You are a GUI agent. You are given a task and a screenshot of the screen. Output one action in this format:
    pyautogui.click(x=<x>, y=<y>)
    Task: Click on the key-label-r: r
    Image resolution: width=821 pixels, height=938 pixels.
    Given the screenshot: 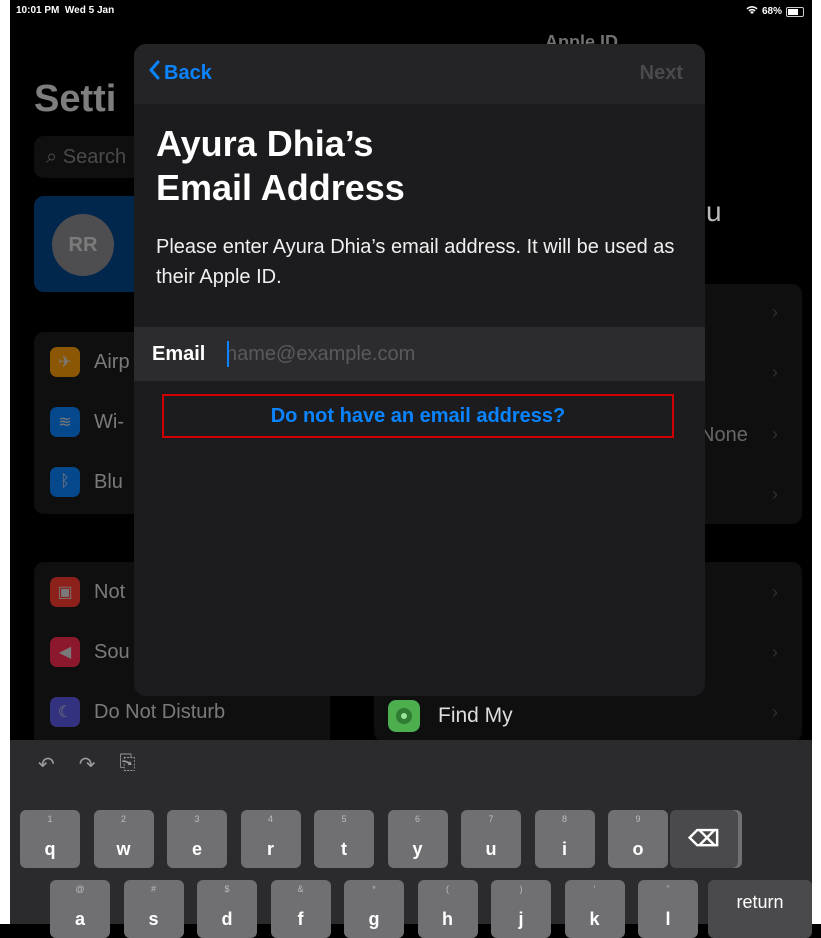 What is the action you would take?
    pyautogui.click(x=270, y=849)
    